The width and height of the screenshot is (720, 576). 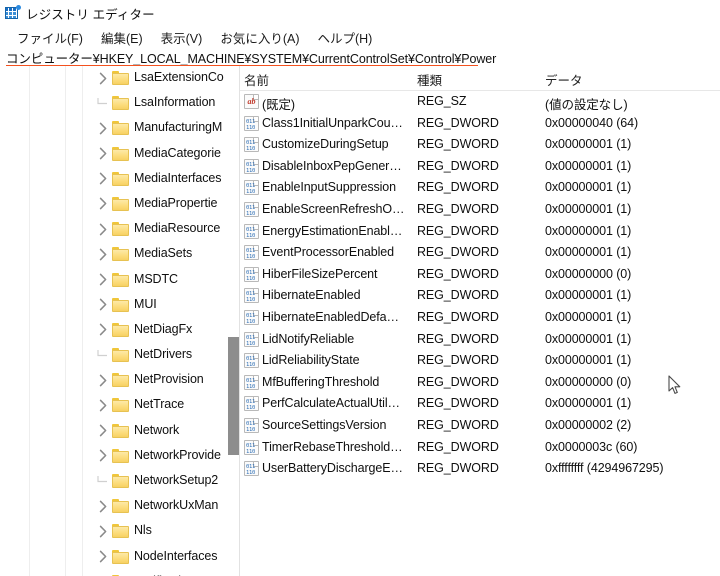 What do you see at coordinates (119, 128) in the screenshot?
I see `tree-item-manufacturingm: ManufacturingM` at bounding box center [119, 128].